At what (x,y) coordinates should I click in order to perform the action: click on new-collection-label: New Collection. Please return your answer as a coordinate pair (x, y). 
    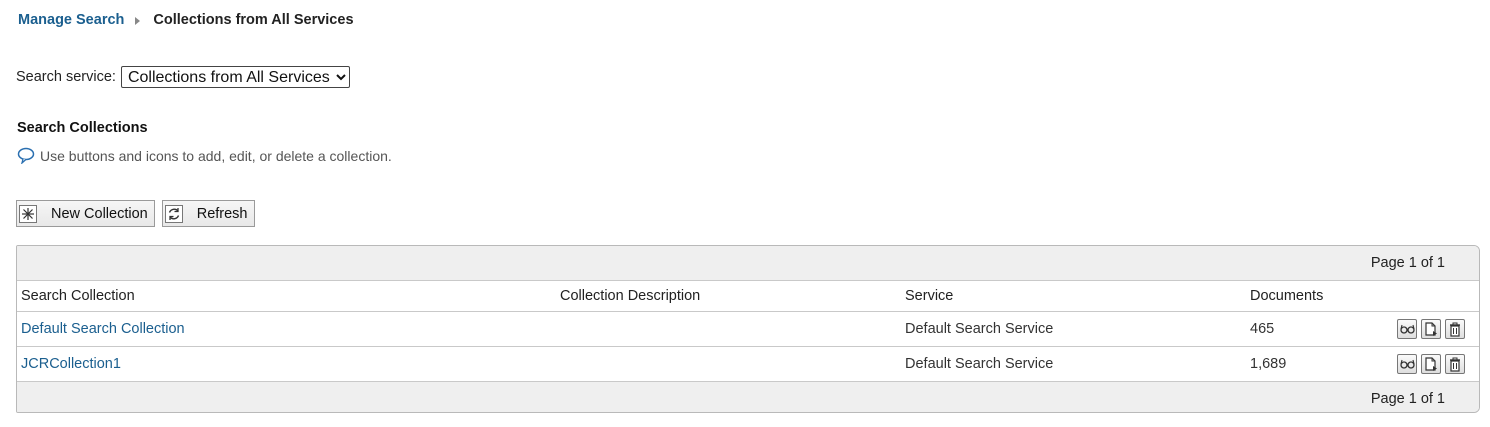
    Looking at the image, I should click on (99, 213).